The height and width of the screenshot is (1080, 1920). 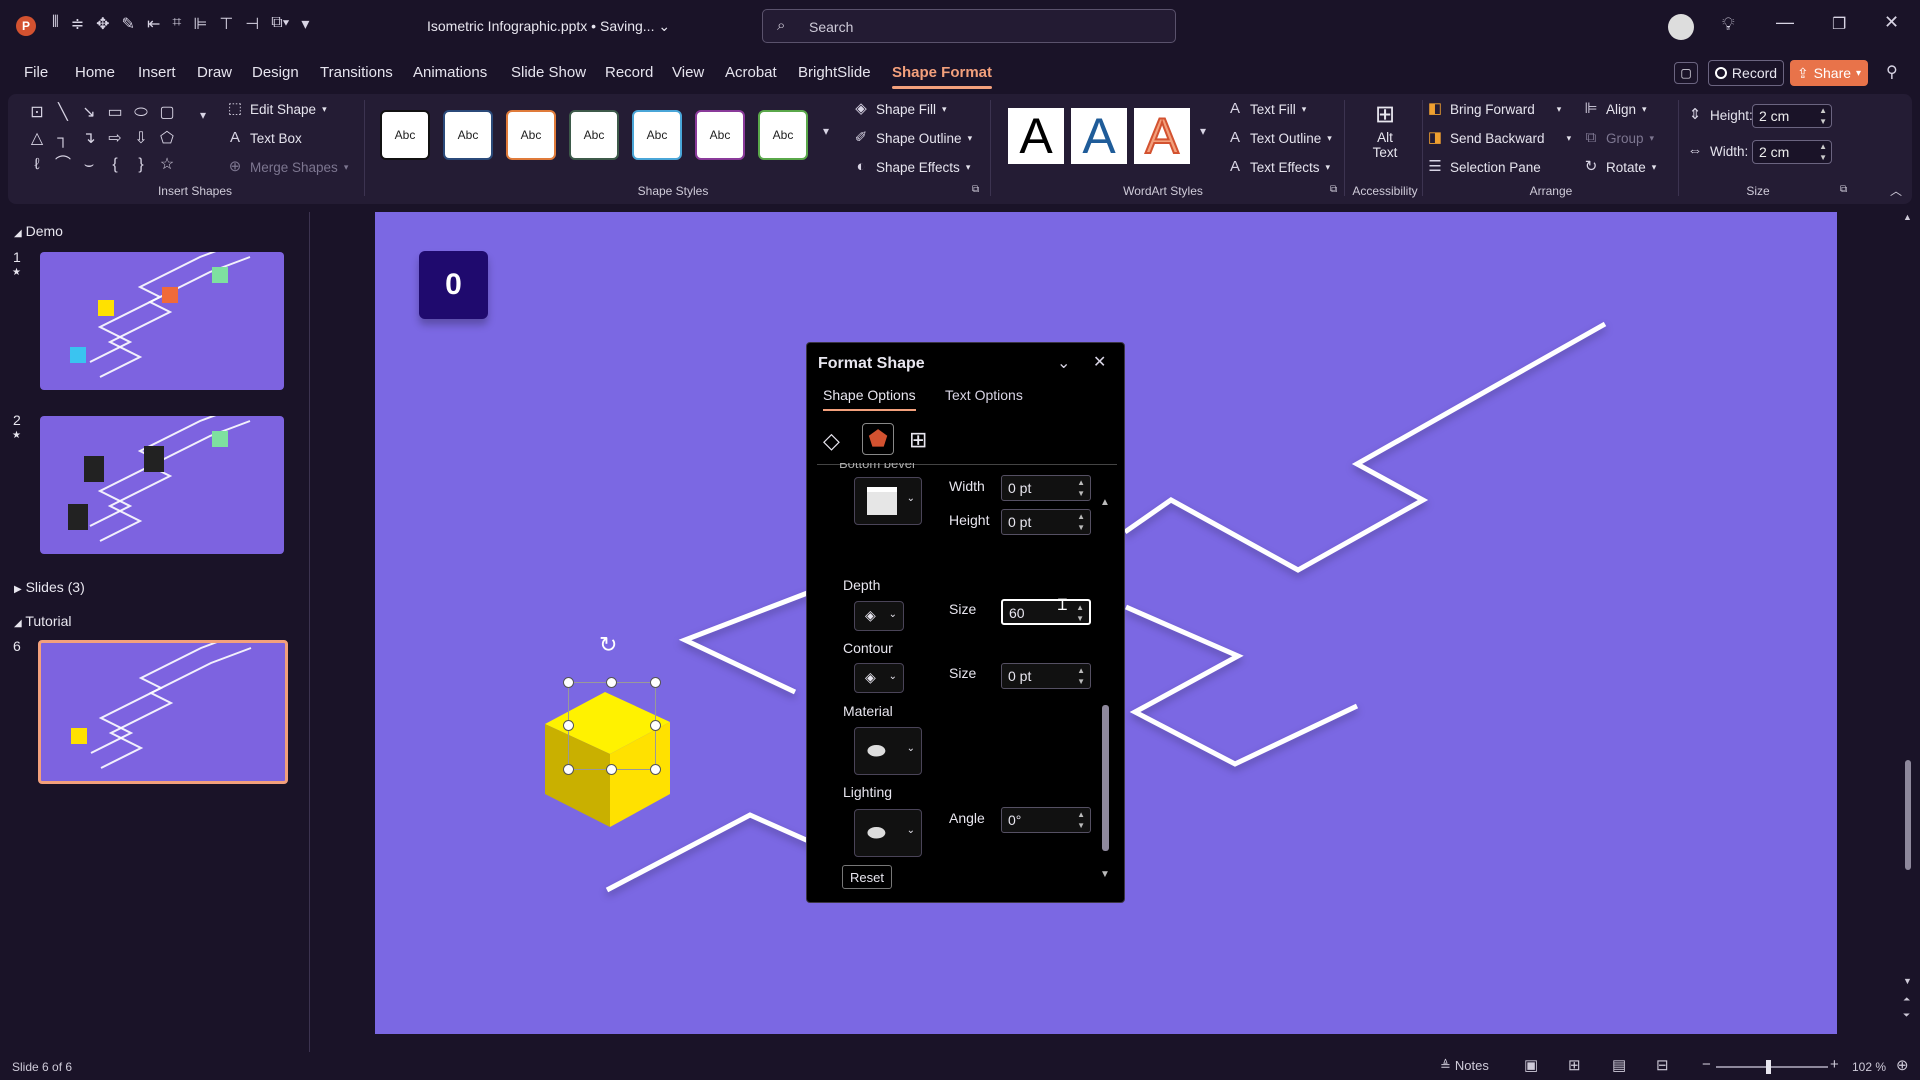 I want to click on customize-toolbar-icon: ▾, so click(x=305, y=24).